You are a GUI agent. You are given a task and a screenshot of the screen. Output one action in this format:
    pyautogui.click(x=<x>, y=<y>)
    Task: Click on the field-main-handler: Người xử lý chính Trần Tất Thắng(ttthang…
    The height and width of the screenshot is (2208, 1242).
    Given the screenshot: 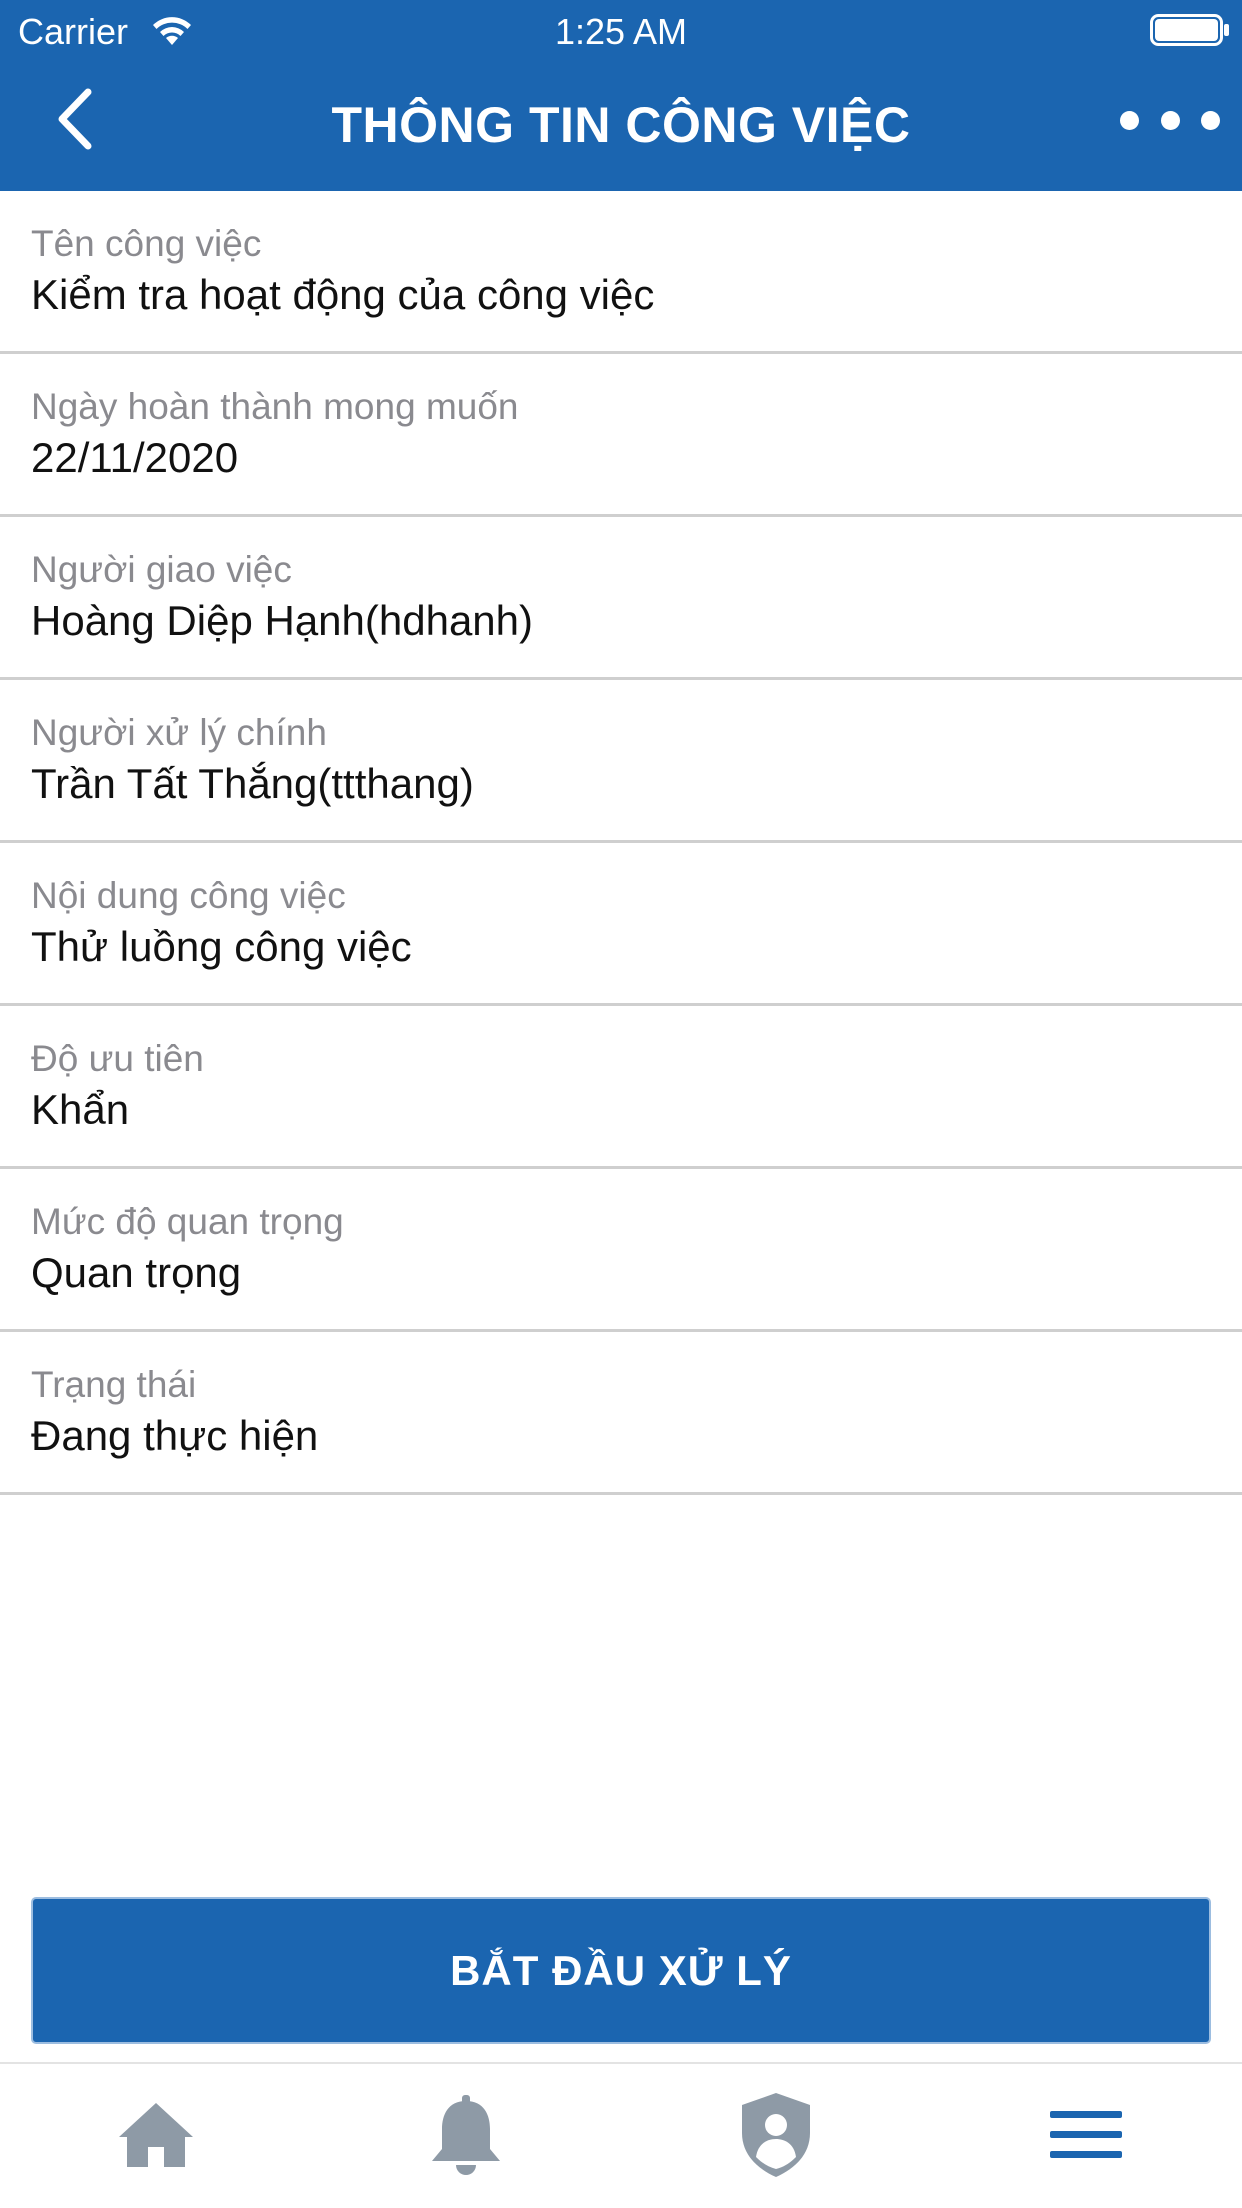 What is the action you would take?
    pyautogui.click(x=621, y=761)
    